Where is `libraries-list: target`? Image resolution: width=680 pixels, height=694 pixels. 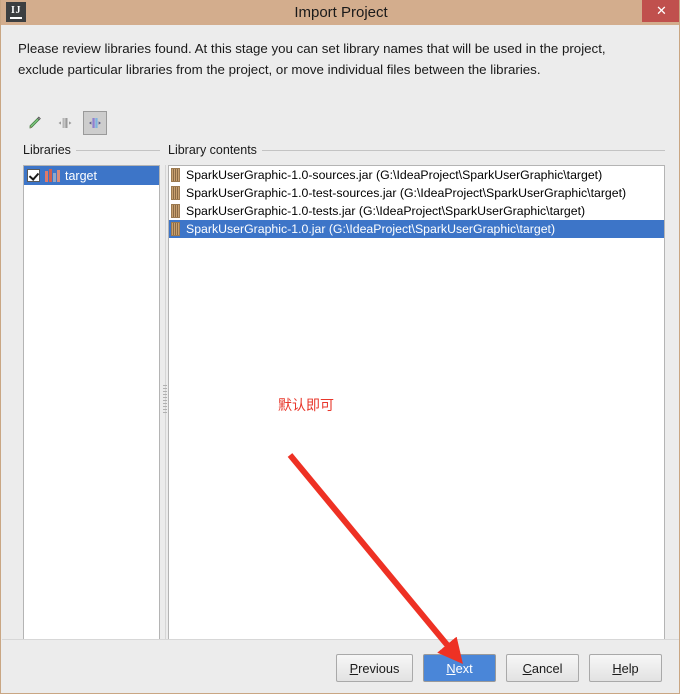 libraries-list: target is located at coordinates (91, 411).